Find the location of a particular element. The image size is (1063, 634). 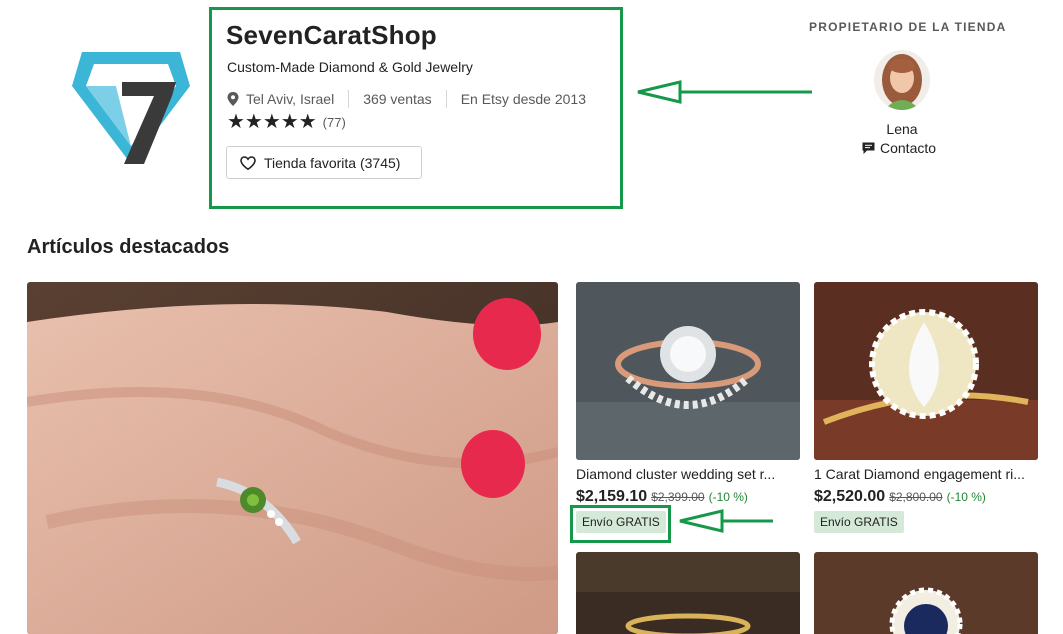

heart-icon is located at coordinates (248, 162).